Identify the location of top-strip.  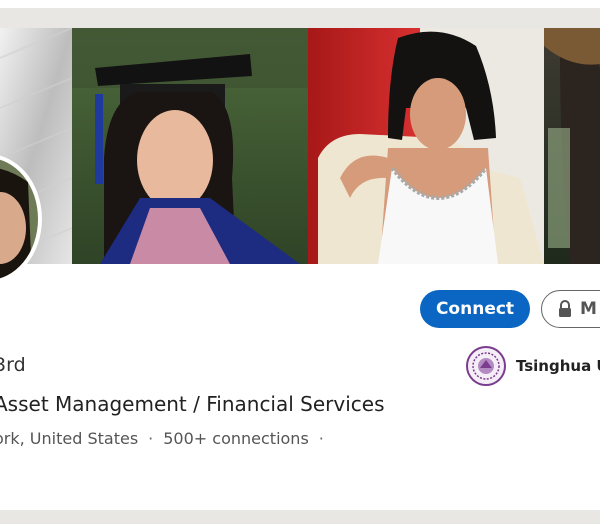
(300, 4).